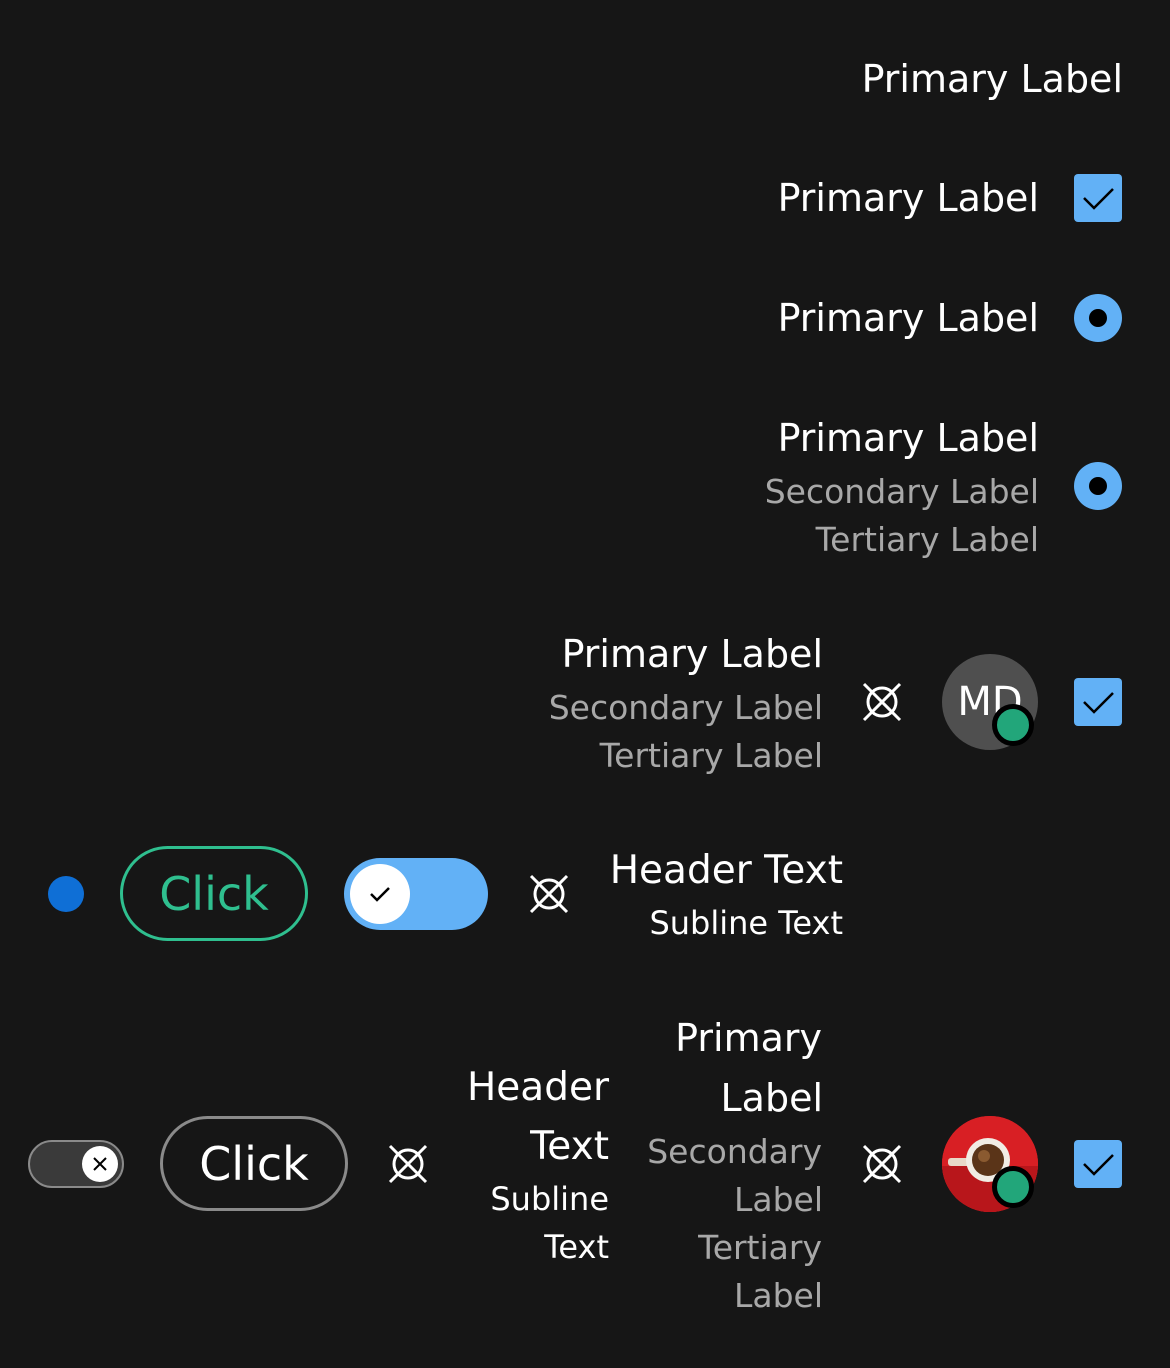  I want to click on row4-radio, so click(1098, 486).